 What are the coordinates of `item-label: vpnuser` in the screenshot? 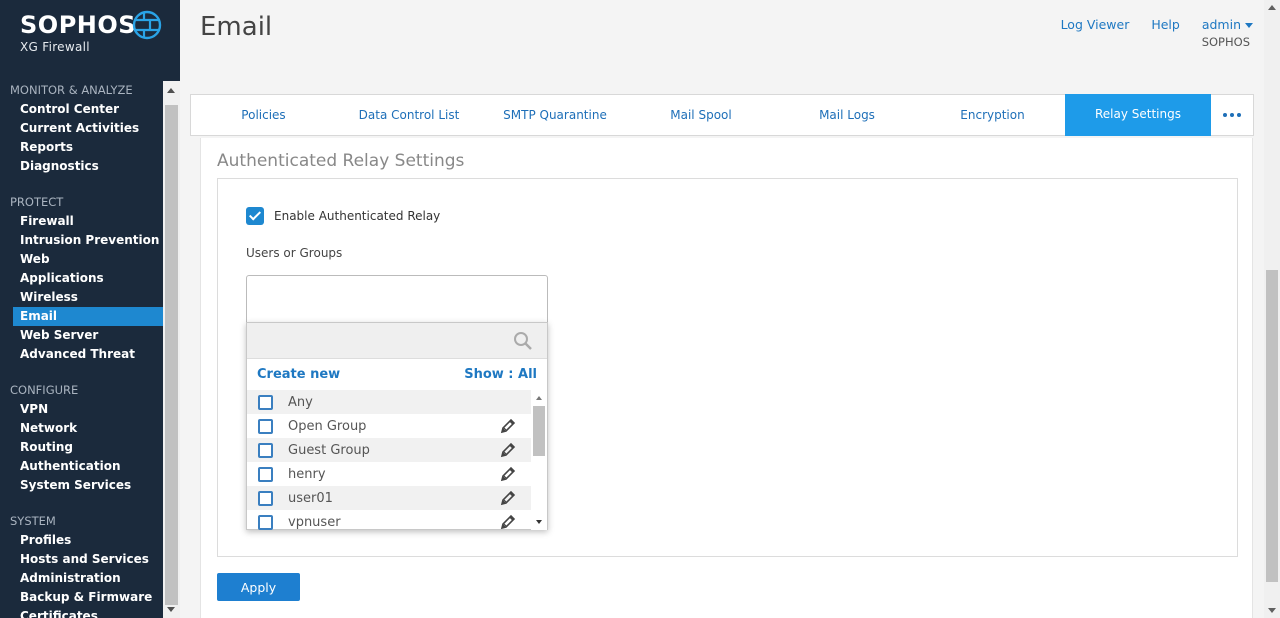 It's located at (314, 522).